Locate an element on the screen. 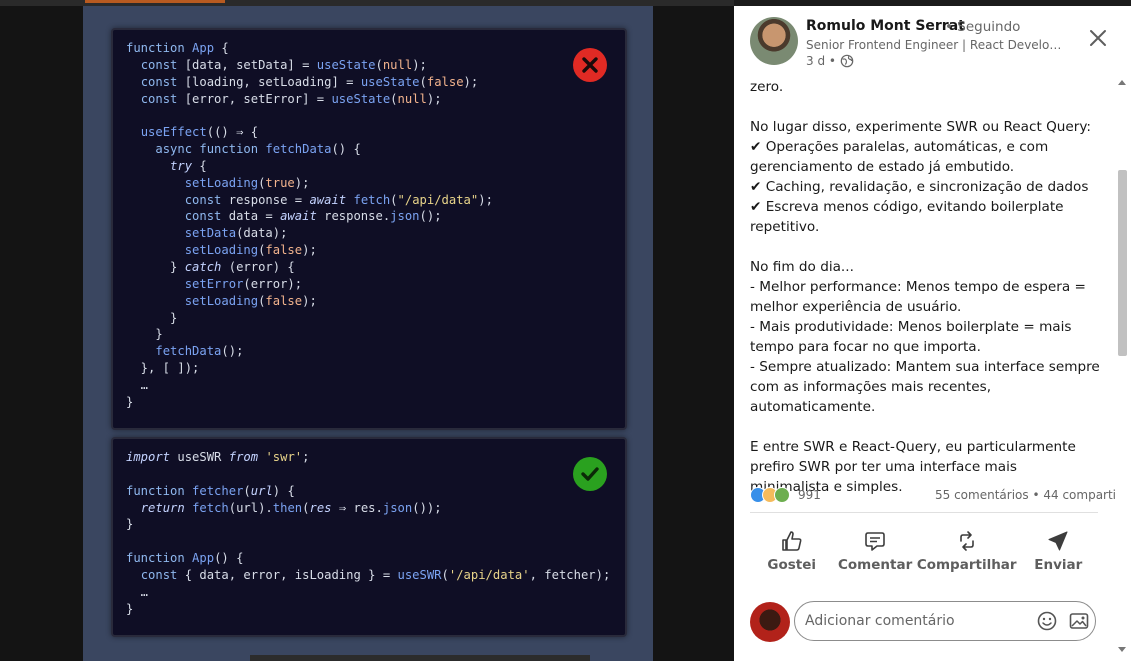  scroll-down-arrow-icon is located at coordinates (1122, 649).